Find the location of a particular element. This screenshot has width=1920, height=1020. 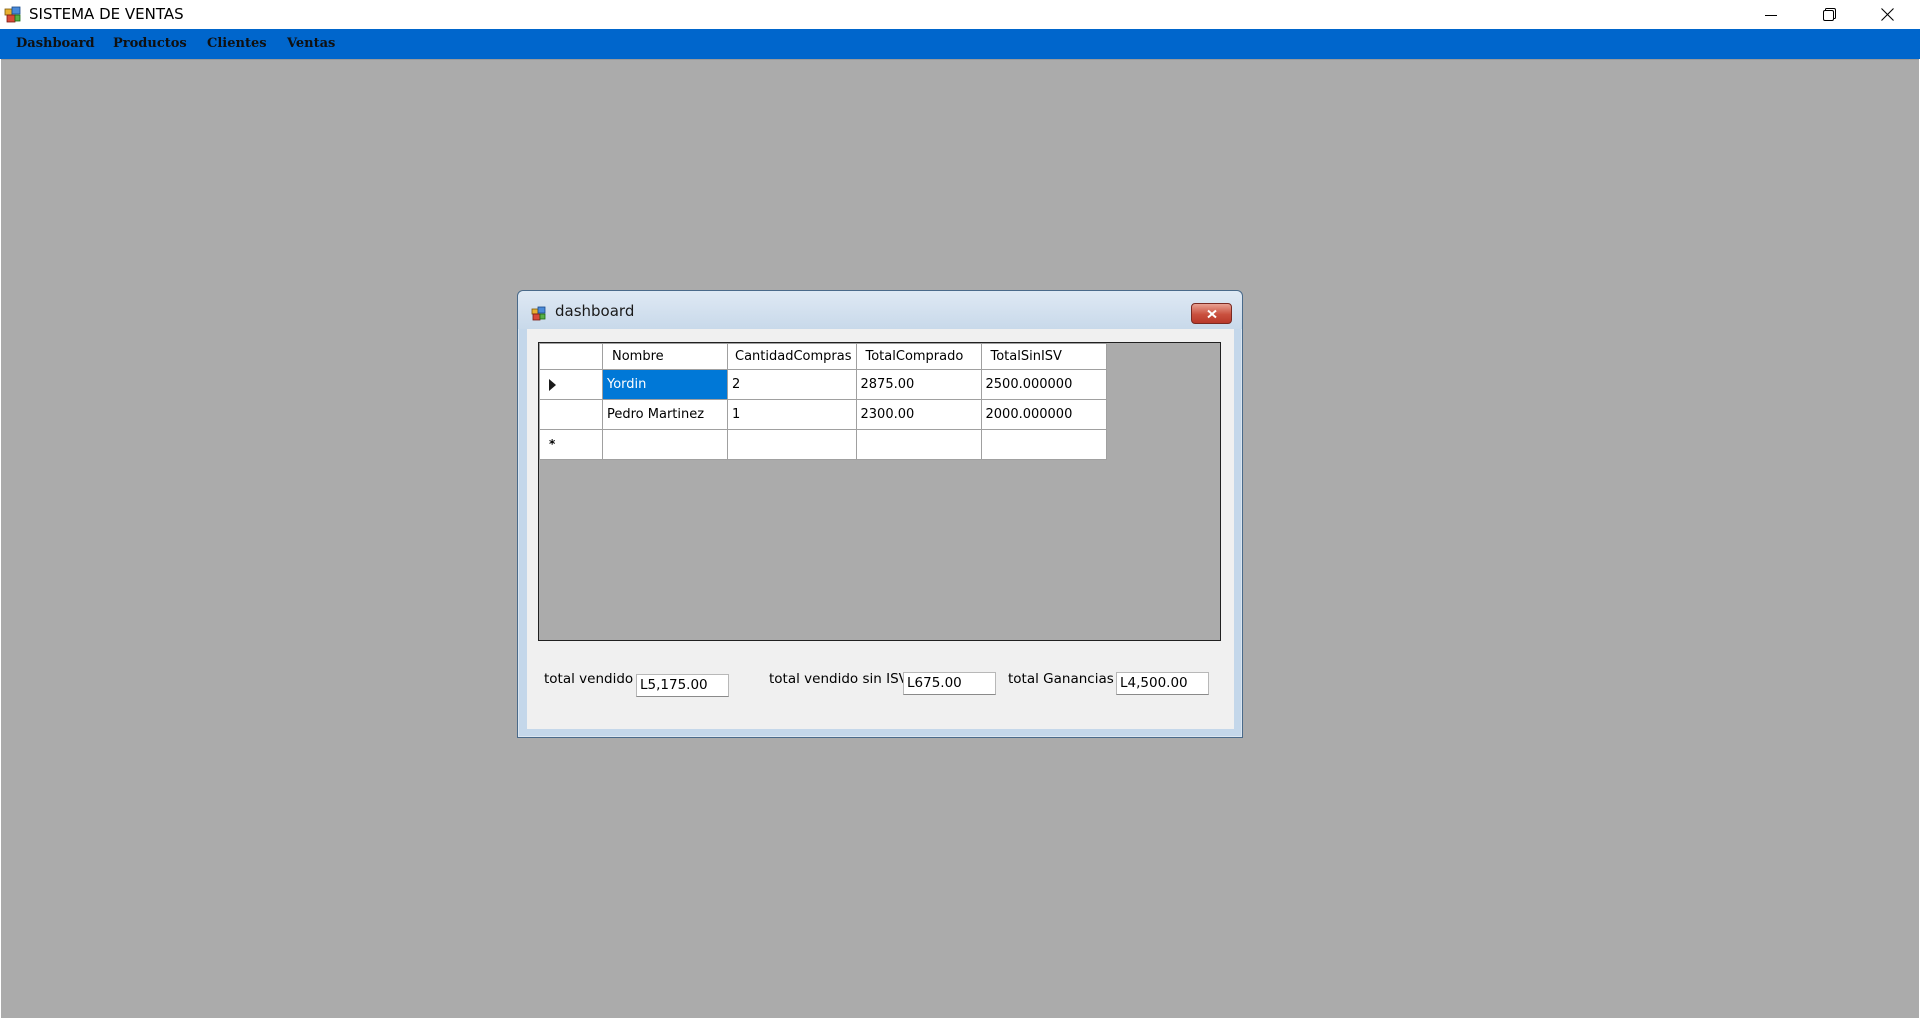

restore-icon is located at coordinates (1829, 14).